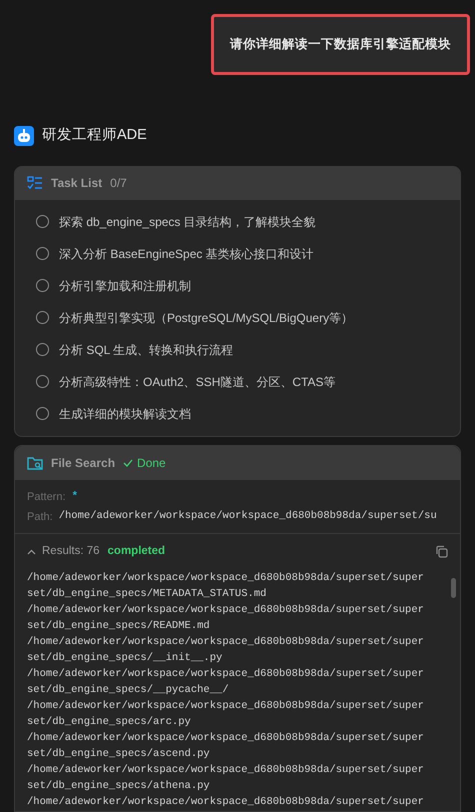  Describe the element at coordinates (40, 517) in the screenshot. I see `field-label: Path:` at that location.